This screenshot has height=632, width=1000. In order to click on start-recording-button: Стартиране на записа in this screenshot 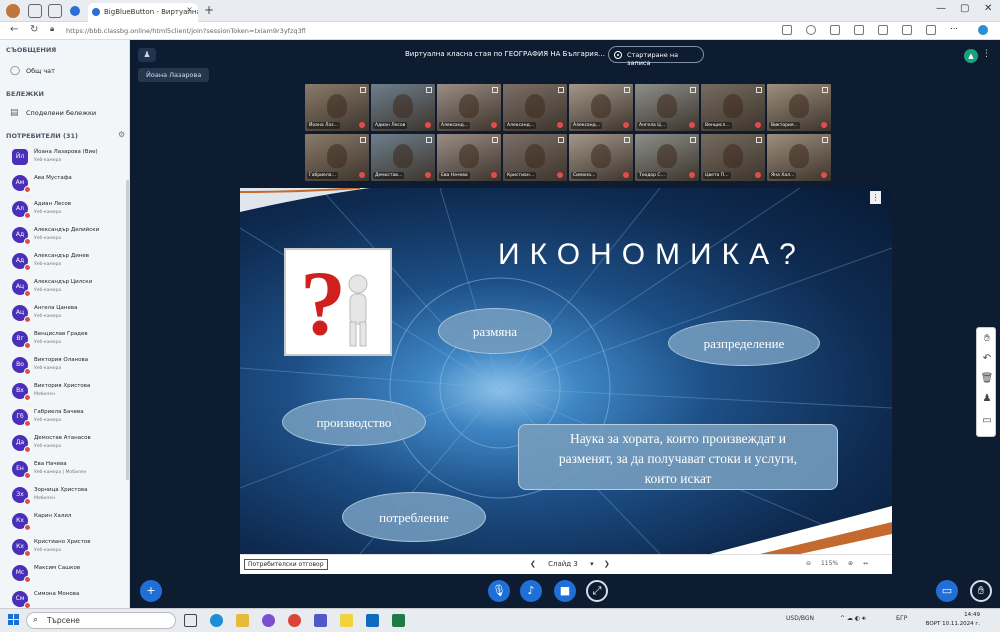, I will do `click(656, 56)`.